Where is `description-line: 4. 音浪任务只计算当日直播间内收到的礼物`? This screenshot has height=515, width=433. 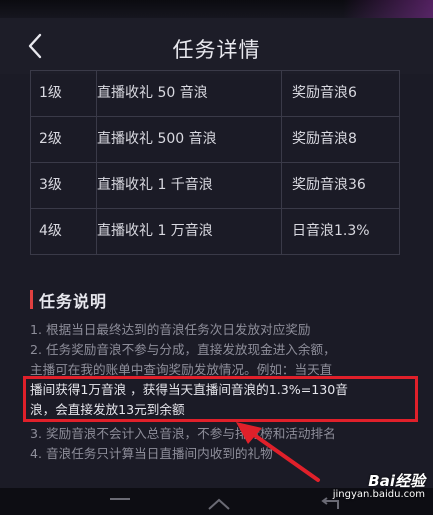 description-line: 4. 音浪任务只计算当日直播间内收到的礼物 is located at coordinates (151, 453).